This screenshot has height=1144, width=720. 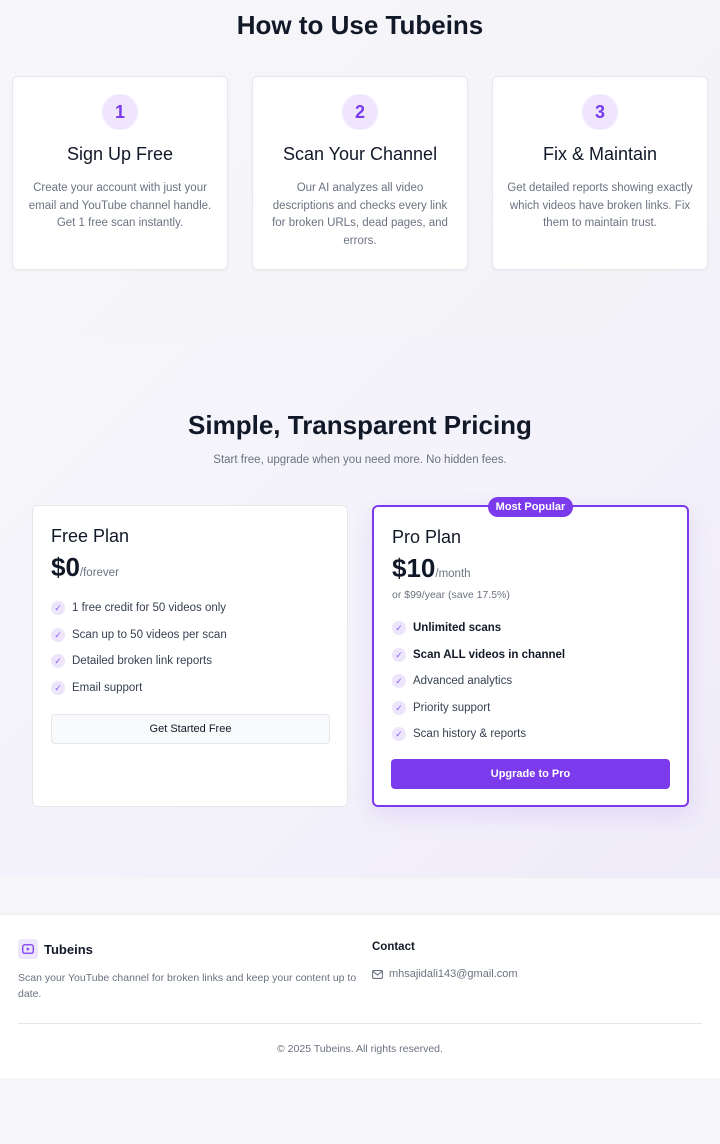 What do you see at coordinates (149, 608) in the screenshot?
I see `feature-text: 1 free credit for 50 videos only` at bounding box center [149, 608].